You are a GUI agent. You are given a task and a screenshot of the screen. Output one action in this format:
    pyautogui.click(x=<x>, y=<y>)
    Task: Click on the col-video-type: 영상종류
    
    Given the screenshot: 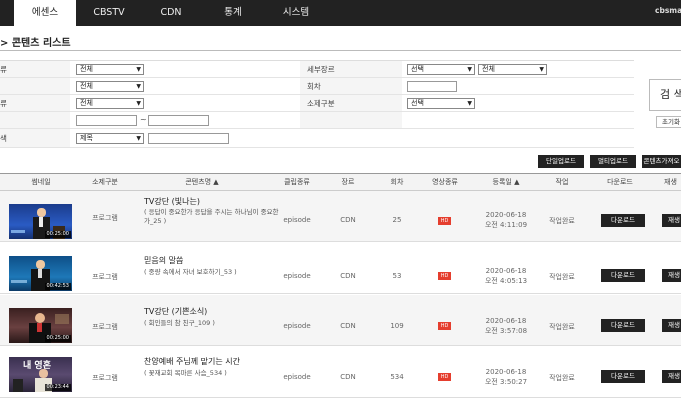 What is the action you would take?
    pyautogui.click(x=445, y=182)
    